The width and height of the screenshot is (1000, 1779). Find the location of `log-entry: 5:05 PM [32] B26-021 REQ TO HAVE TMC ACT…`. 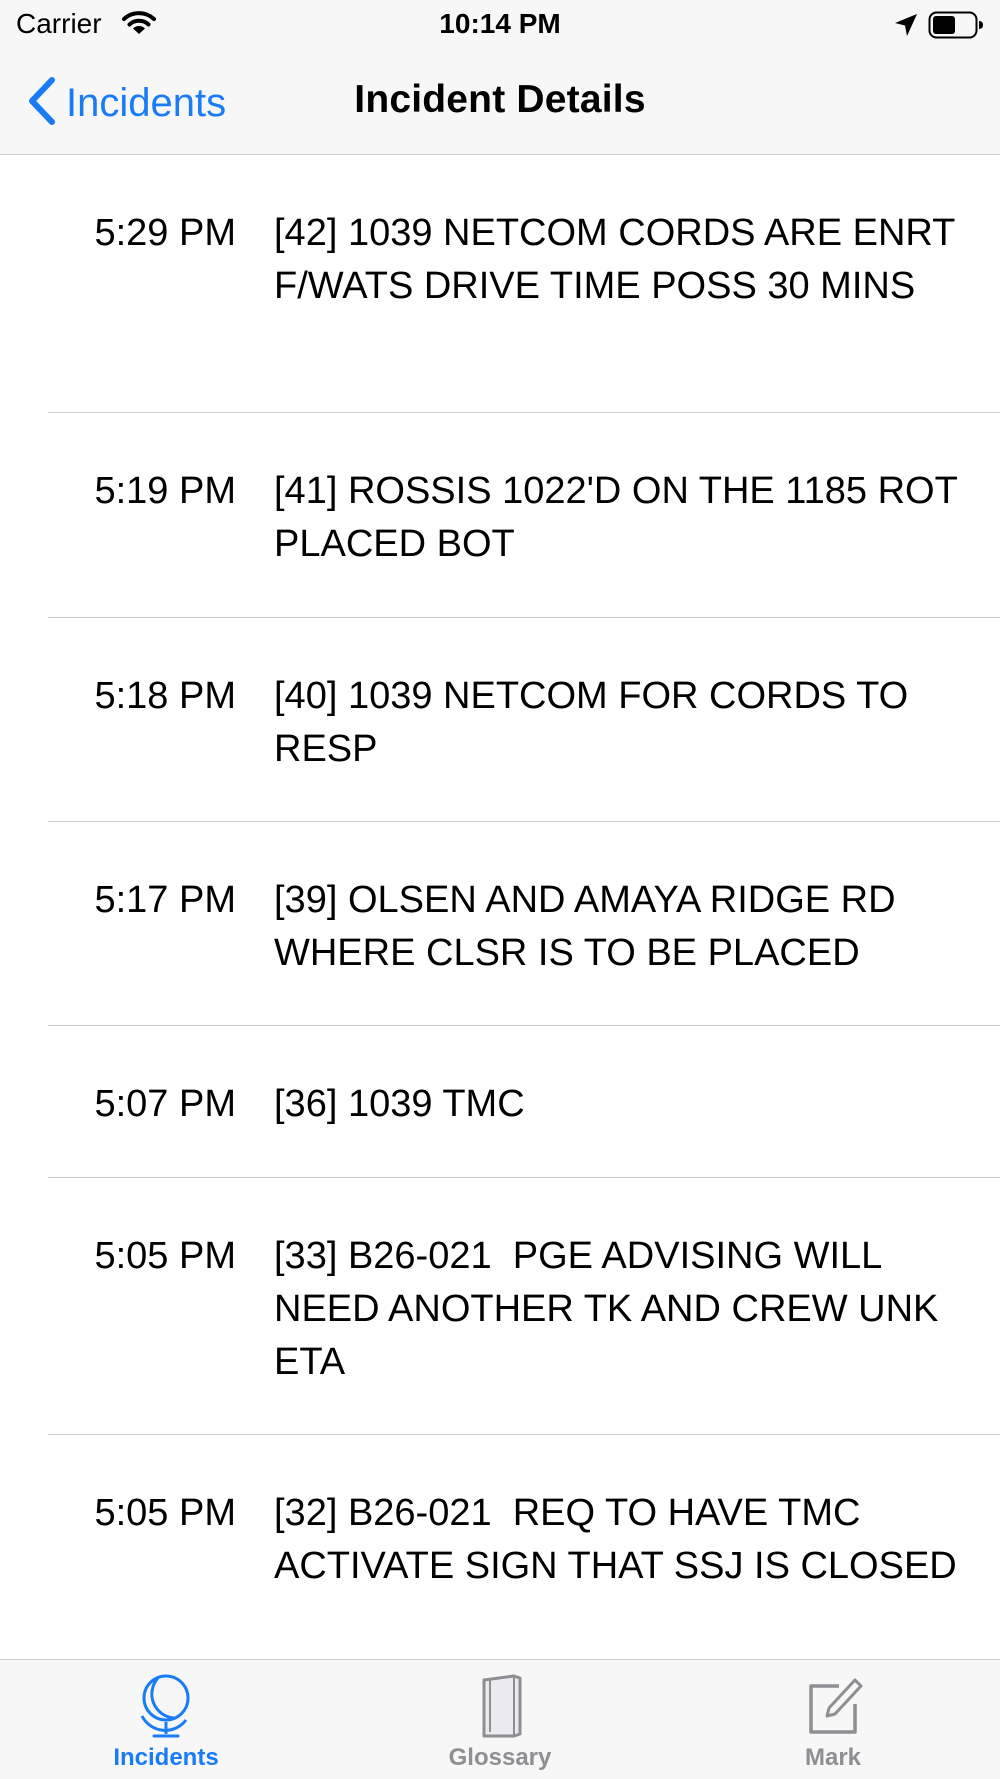

log-entry: 5:05 PM [32] B26-021 REQ TO HAVE TMC ACT… is located at coordinates (500, 1547).